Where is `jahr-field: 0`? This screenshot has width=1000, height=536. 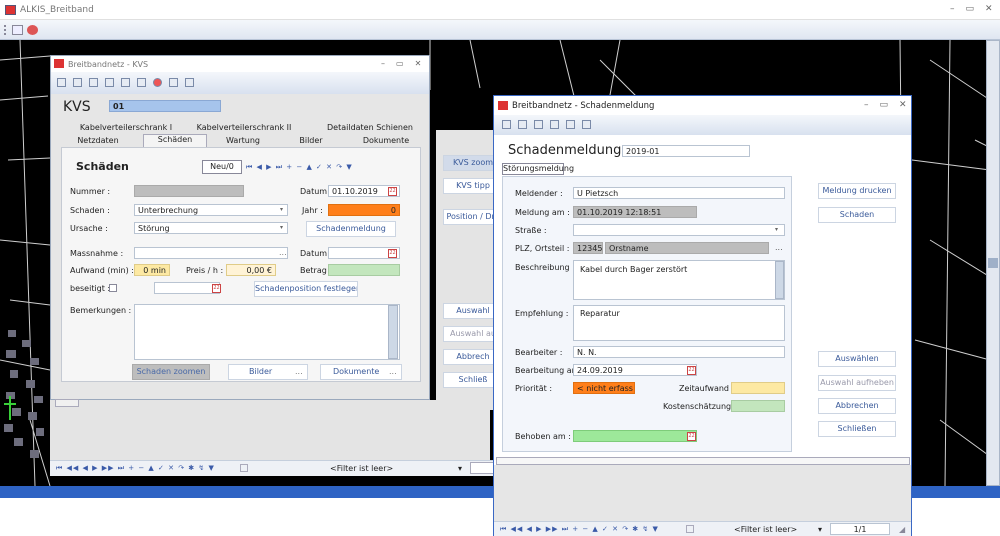
jahr-field: 0 is located at coordinates (364, 210).